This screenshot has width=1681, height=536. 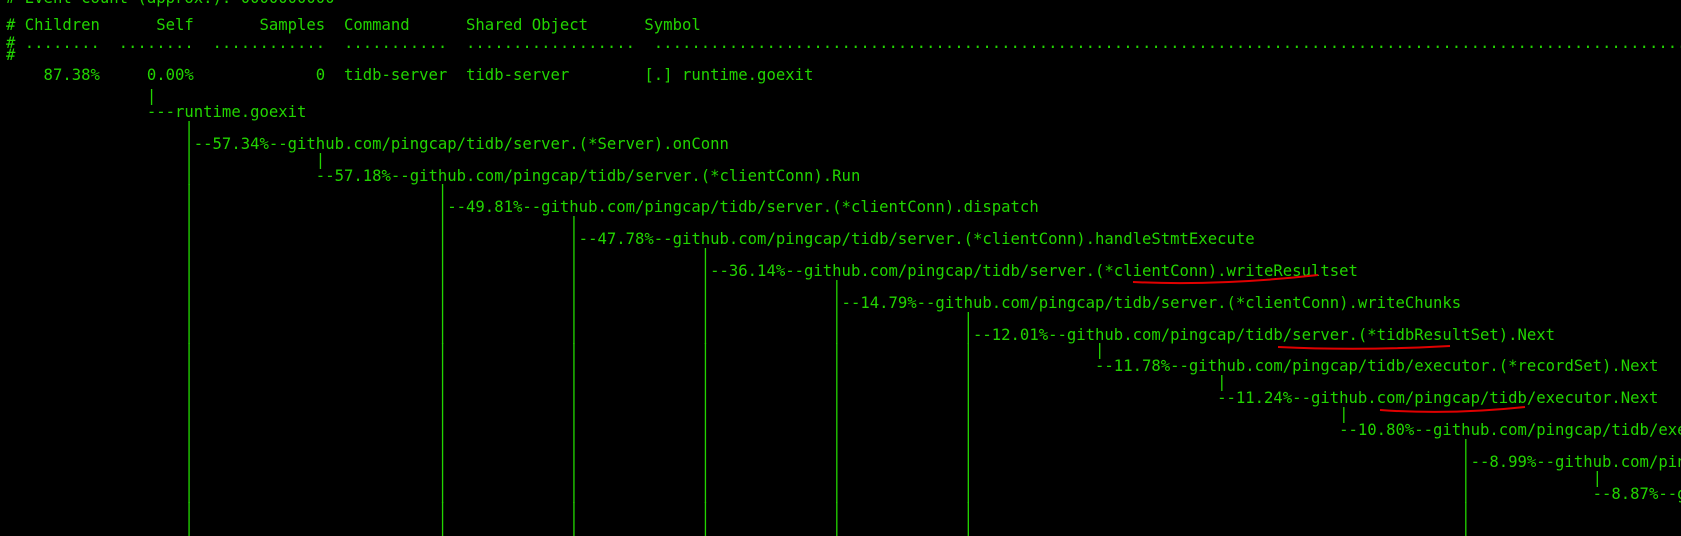 I want to click on underline-tidbresultset-next, so click(x=1364, y=347).